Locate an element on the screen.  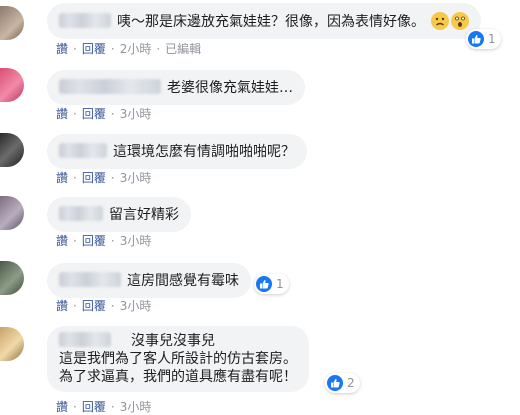
comment-text: 這房間感覺有霉味 is located at coordinates (183, 281).